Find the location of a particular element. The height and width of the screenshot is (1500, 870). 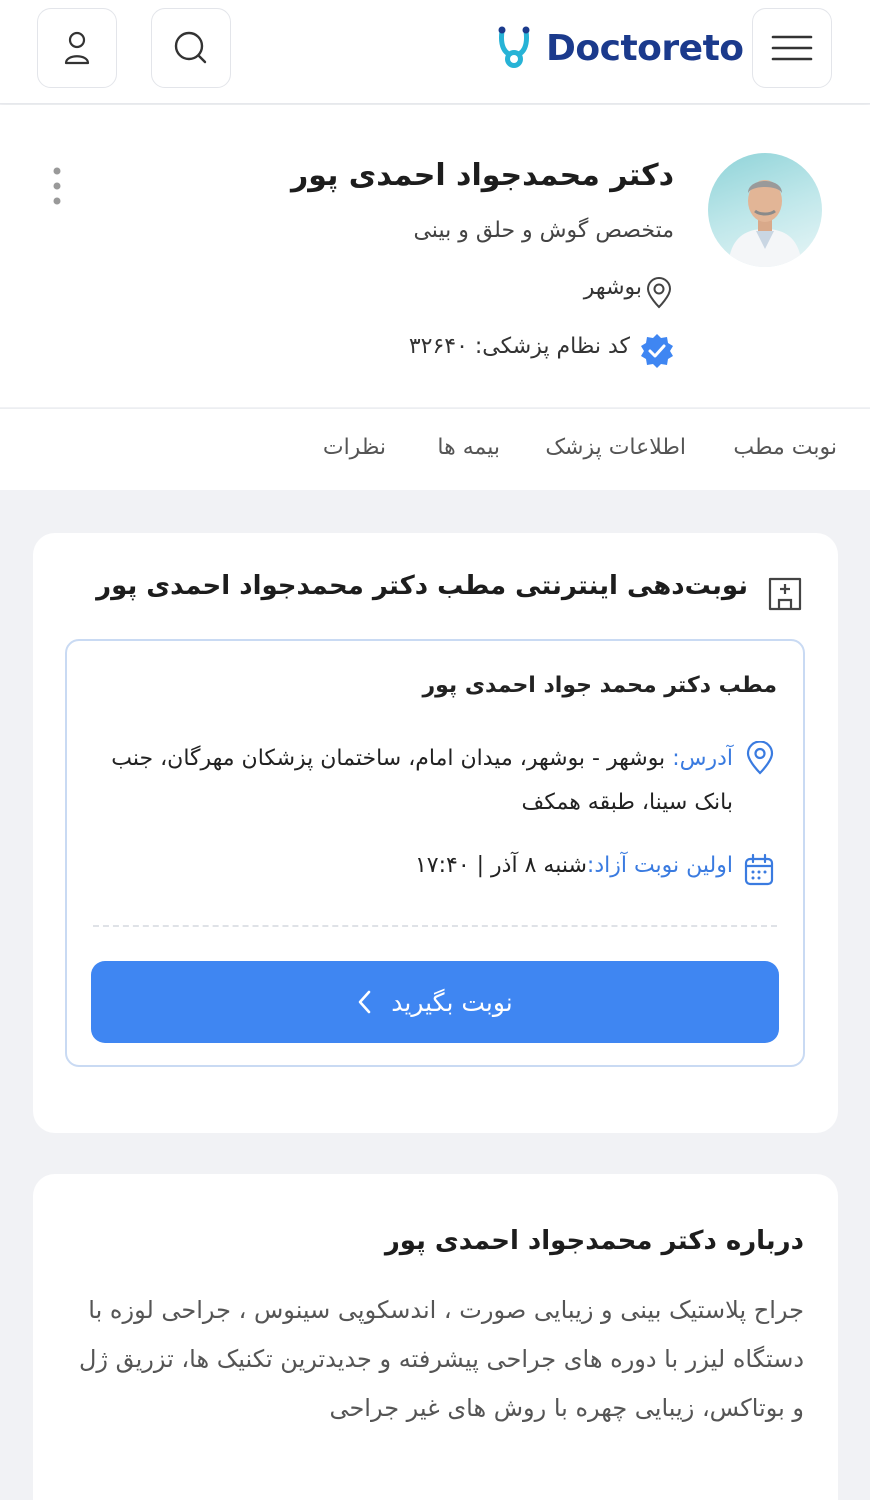

dashed-divider is located at coordinates (435, 926).